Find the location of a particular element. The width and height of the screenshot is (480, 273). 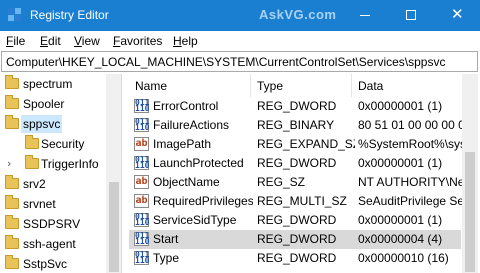

value-name: Type is located at coordinates (166, 258).